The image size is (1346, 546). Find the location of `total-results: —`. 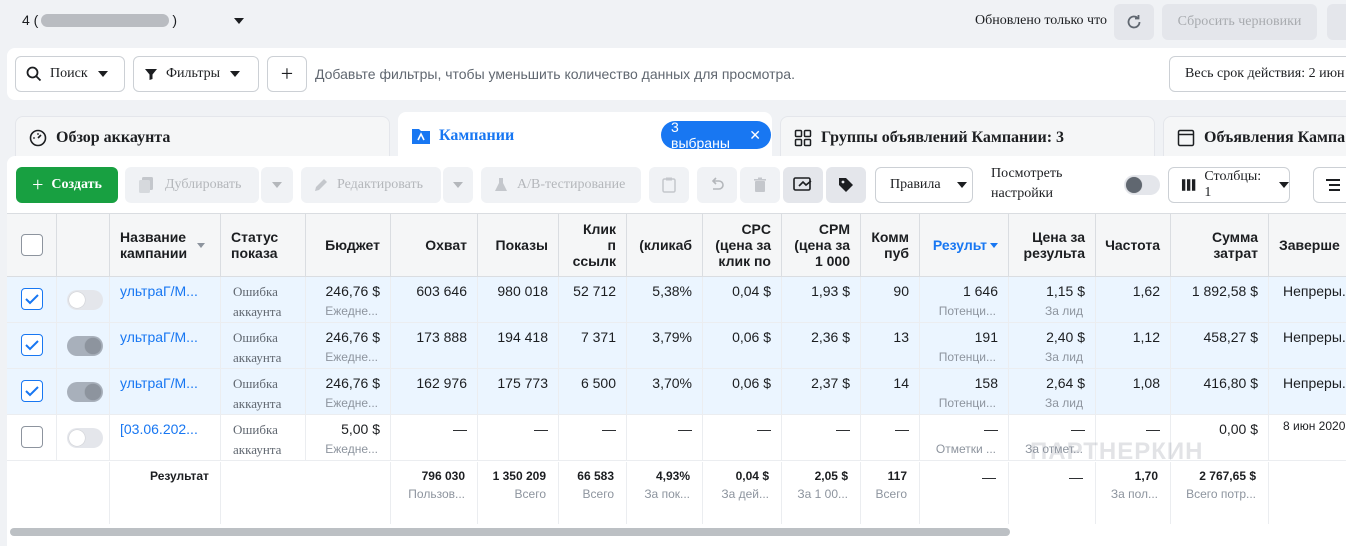

total-results: — is located at coordinates (964, 493).